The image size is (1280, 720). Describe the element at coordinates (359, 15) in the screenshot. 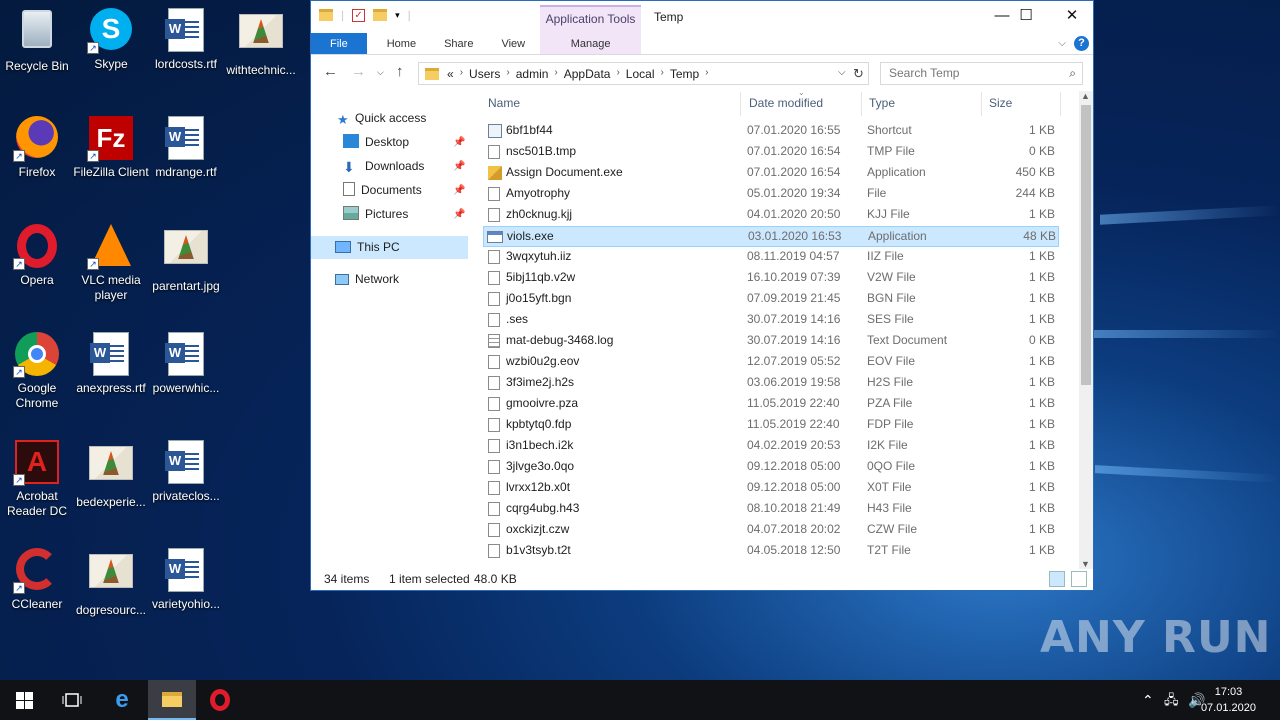

I see `properties-icon: ✓` at that location.